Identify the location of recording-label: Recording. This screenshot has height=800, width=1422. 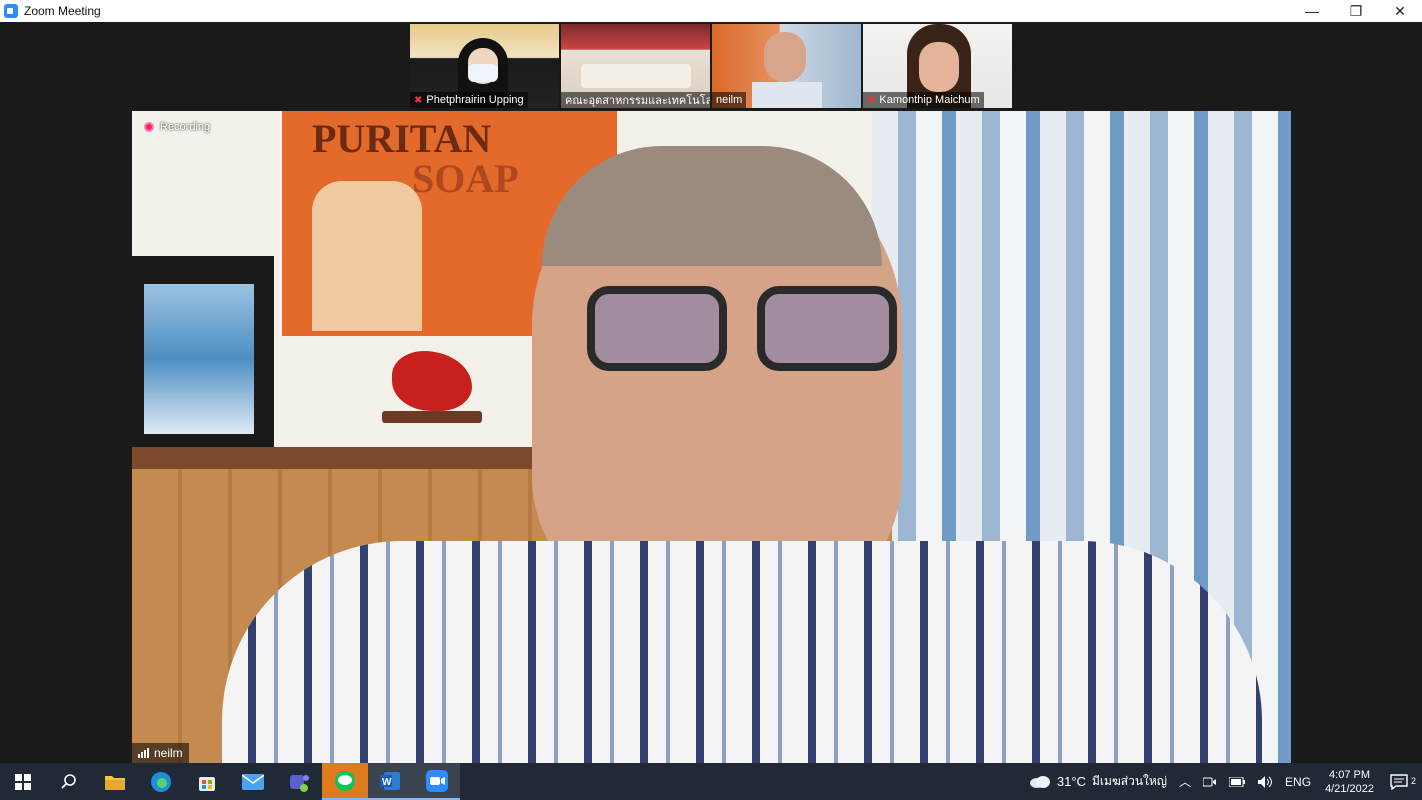
(185, 127).